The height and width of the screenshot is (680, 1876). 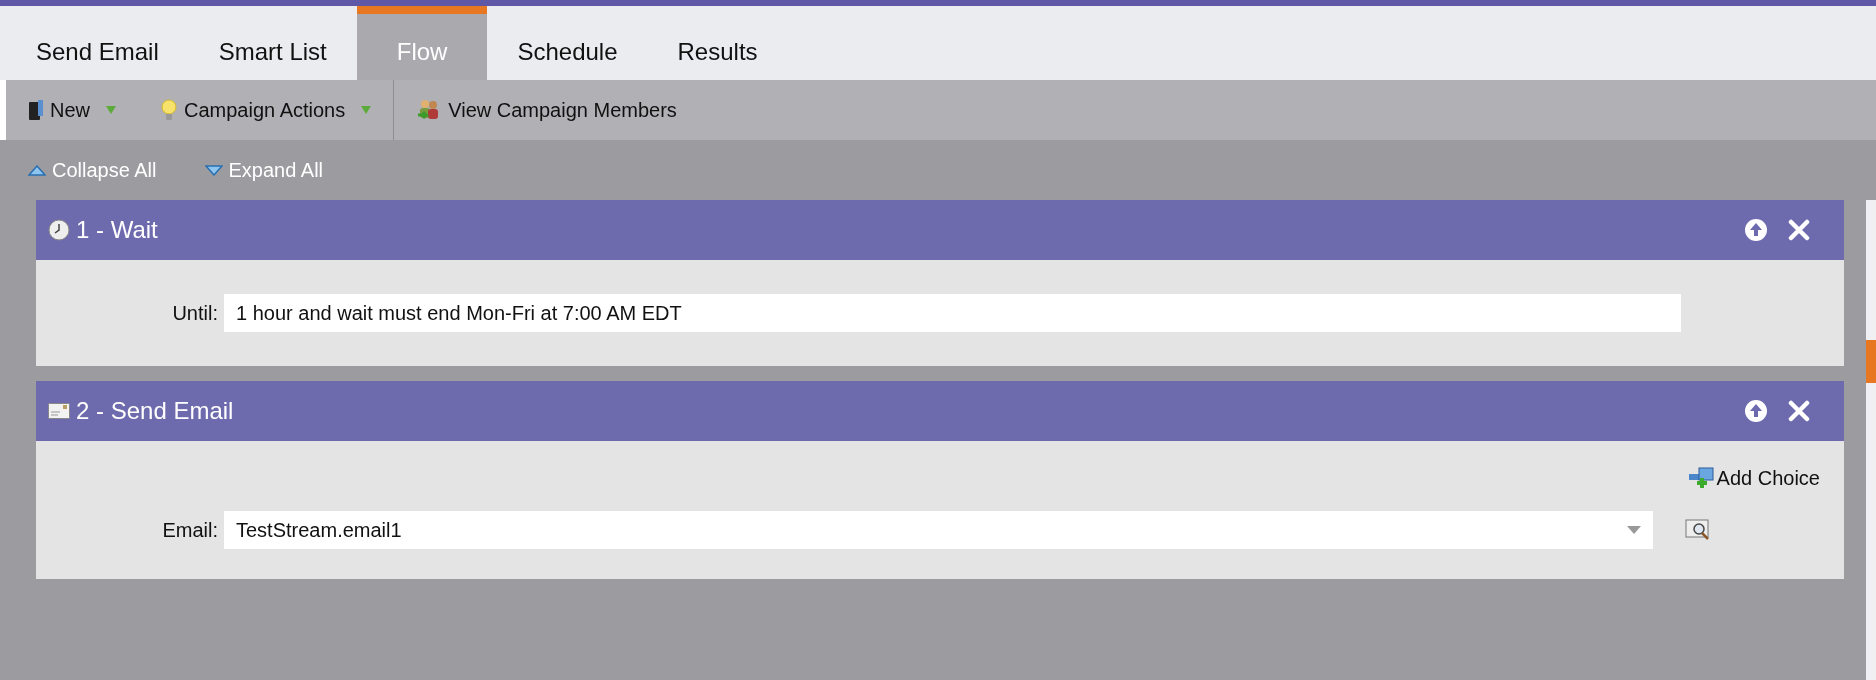 What do you see at coordinates (169, 110) in the screenshot?
I see `lightbulb-icon` at bounding box center [169, 110].